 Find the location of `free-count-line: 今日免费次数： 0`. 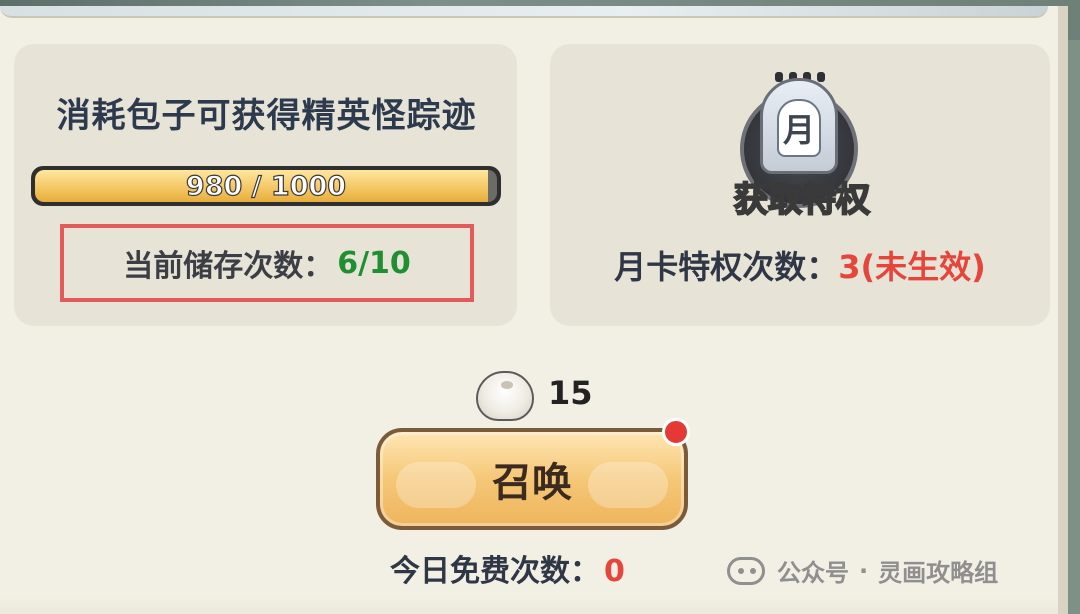

free-count-line: 今日免费次数： 0 is located at coordinates (540, 568).